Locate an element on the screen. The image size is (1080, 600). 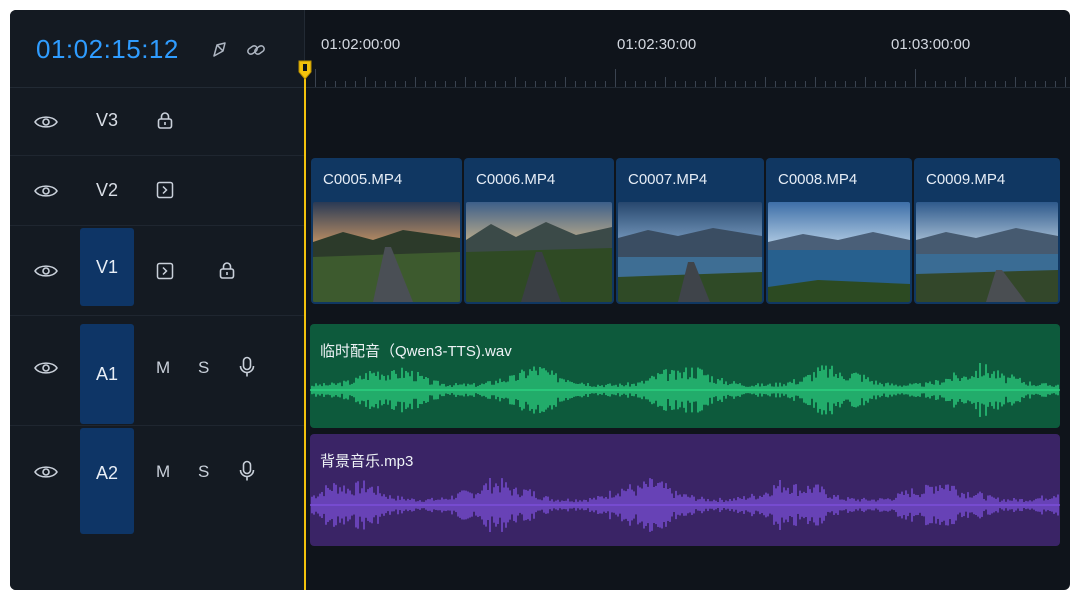
clip-name: 背景音乐.mp3 is located at coordinates (367, 461).